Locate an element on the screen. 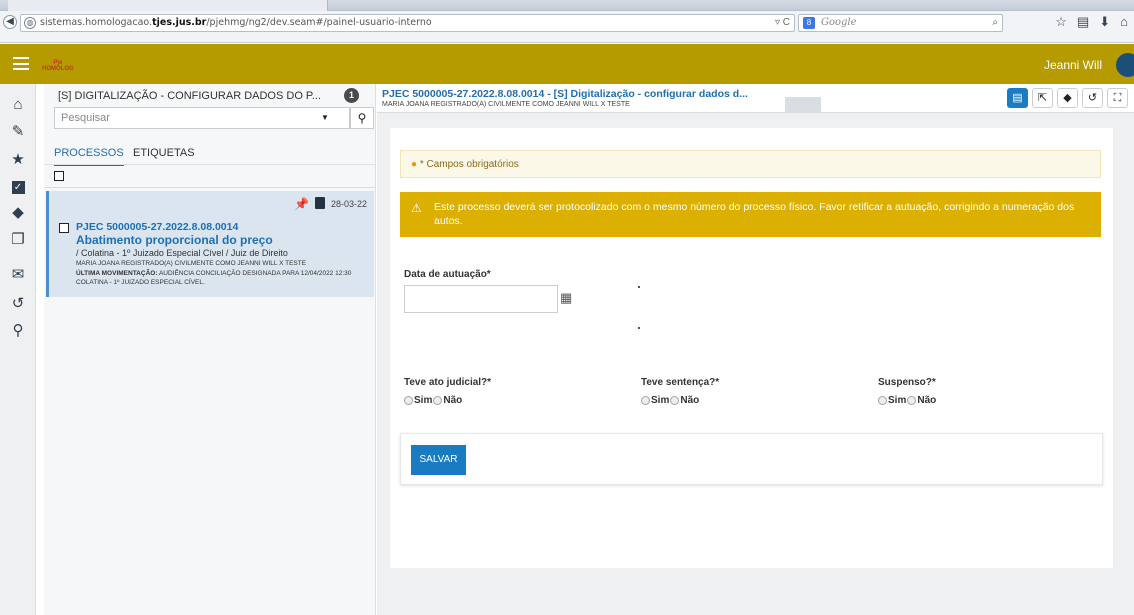 Image resolution: width=1134 pixels, height=615 pixels. envelope-icon: ✉ is located at coordinates (18, 275).